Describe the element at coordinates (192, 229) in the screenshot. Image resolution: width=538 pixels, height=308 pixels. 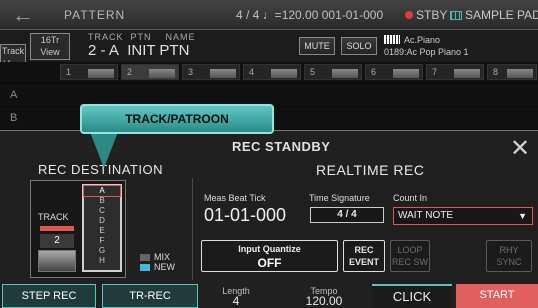
I see `divider` at that location.